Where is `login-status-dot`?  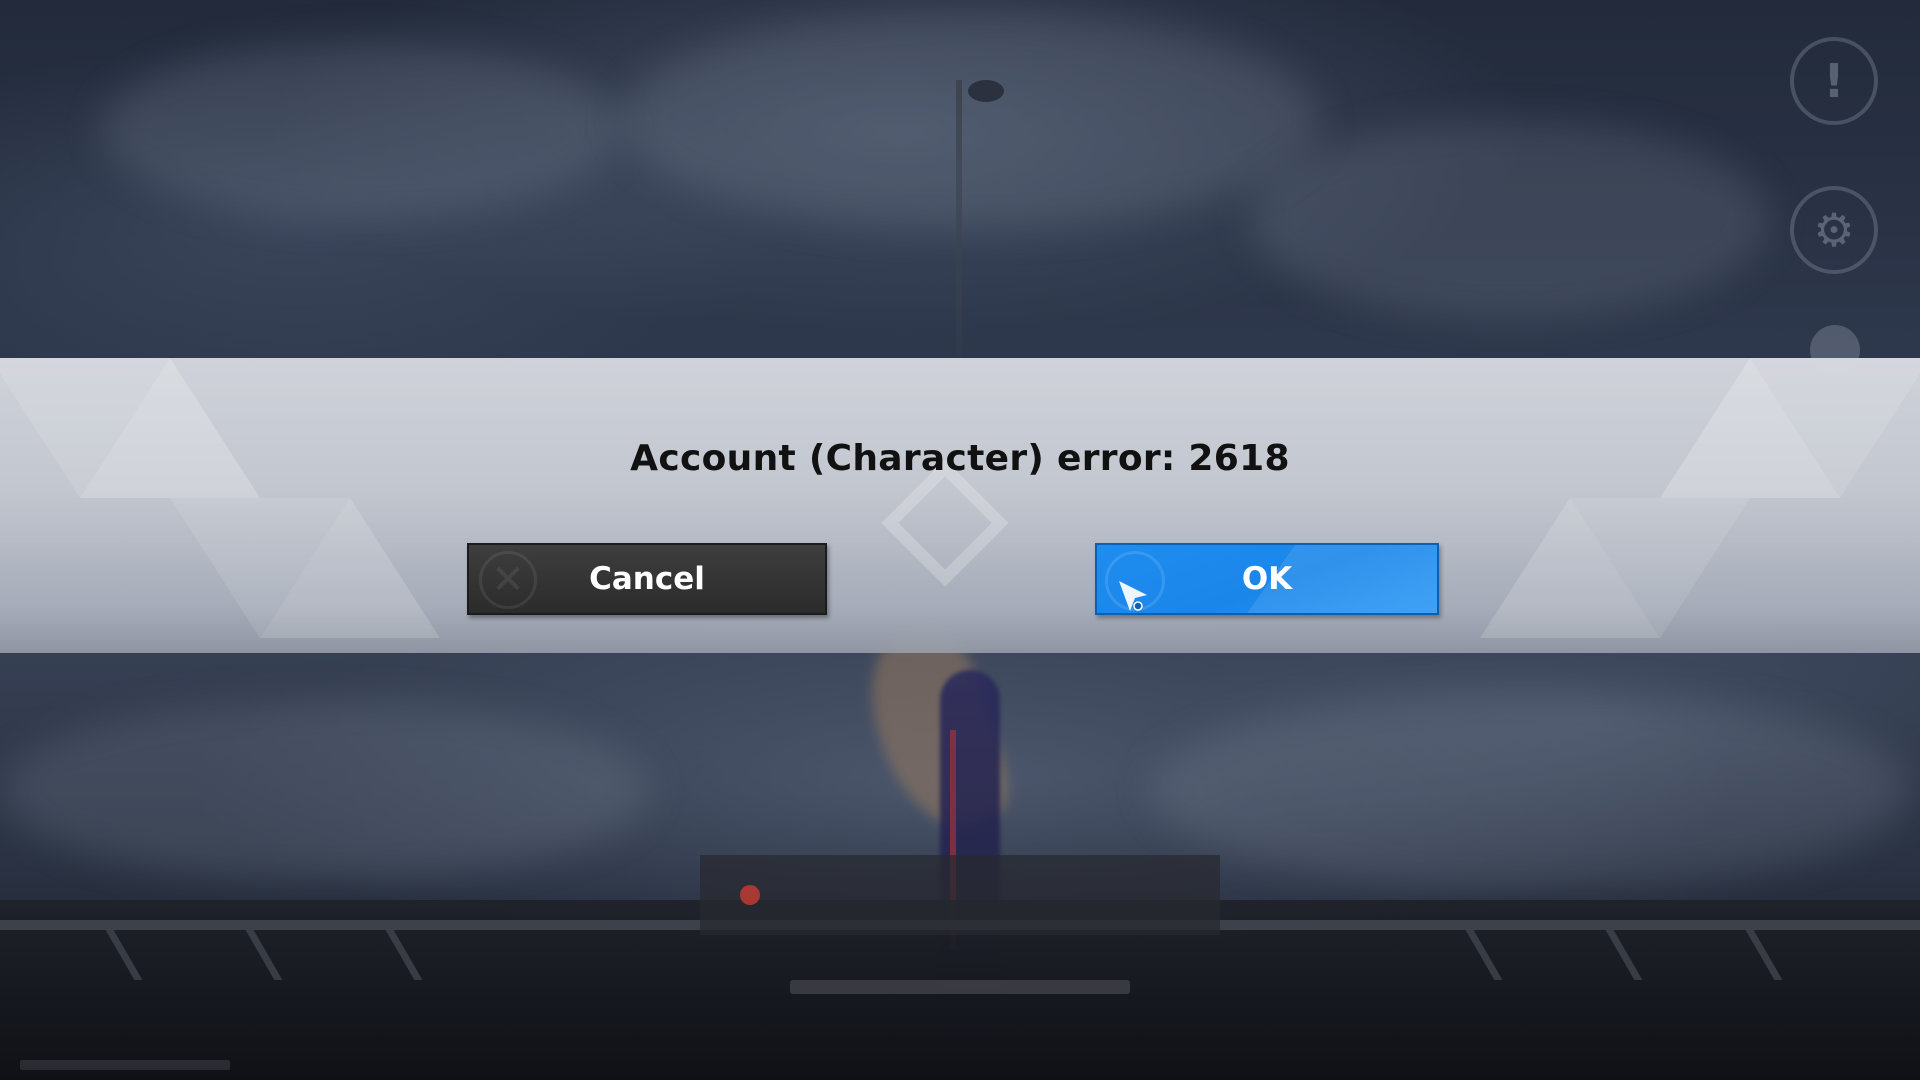
login-status-dot is located at coordinates (750, 895).